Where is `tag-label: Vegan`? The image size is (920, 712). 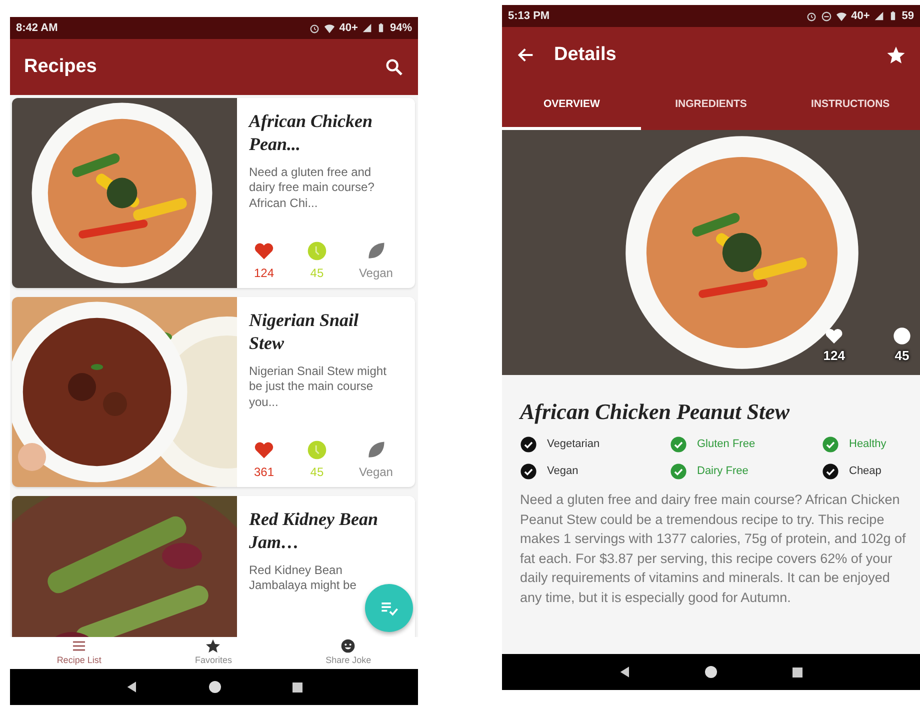 tag-label: Vegan is located at coordinates (562, 472).